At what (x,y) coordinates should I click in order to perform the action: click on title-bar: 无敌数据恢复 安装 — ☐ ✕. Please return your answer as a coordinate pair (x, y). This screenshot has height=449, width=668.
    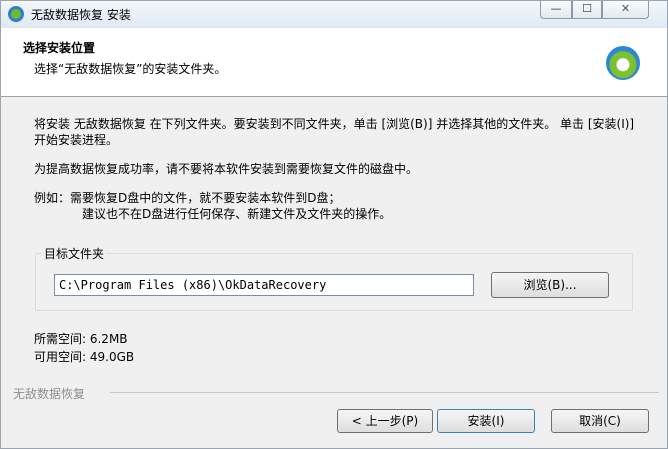
    Looking at the image, I should click on (334, 14).